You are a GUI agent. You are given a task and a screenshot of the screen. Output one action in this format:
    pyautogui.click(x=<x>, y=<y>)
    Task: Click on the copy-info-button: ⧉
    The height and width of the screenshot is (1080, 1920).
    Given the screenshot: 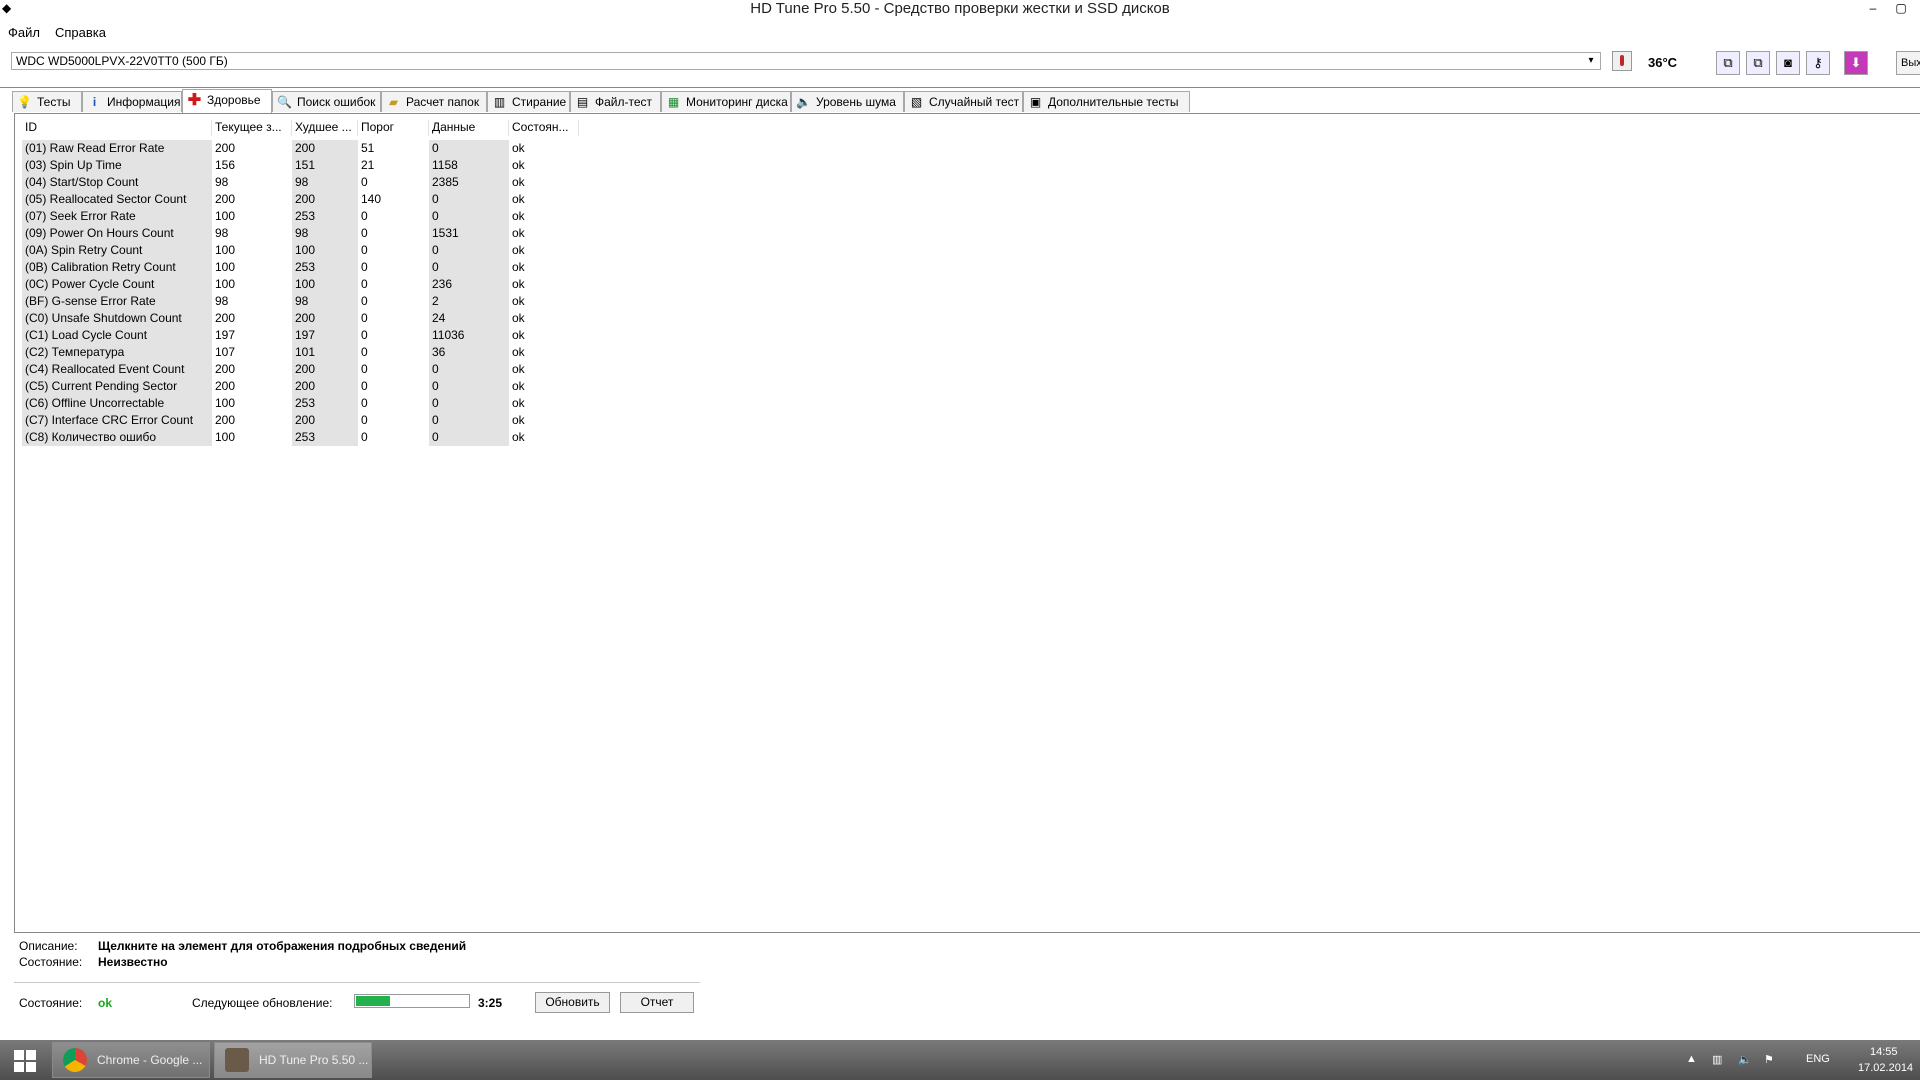 What is the action you would take?
    pyautogui.click(x=1728, y=63)
    